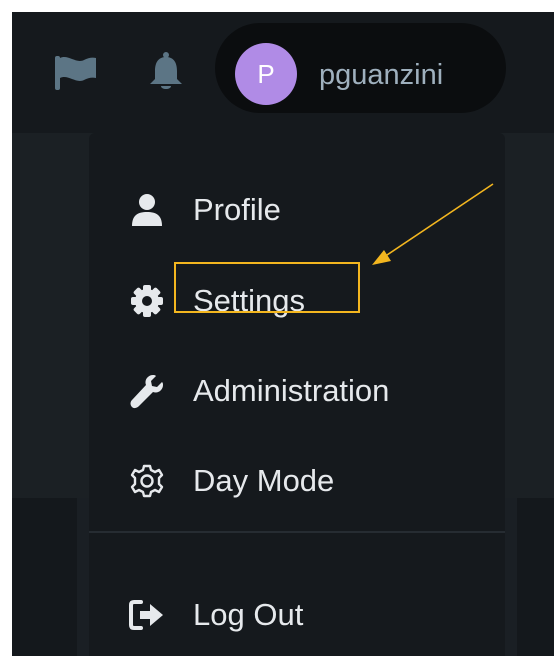  What do you see at coordinates (433, 224) in the screenshot?
I see `annotation-arrow` at bounding box center [433, 224].